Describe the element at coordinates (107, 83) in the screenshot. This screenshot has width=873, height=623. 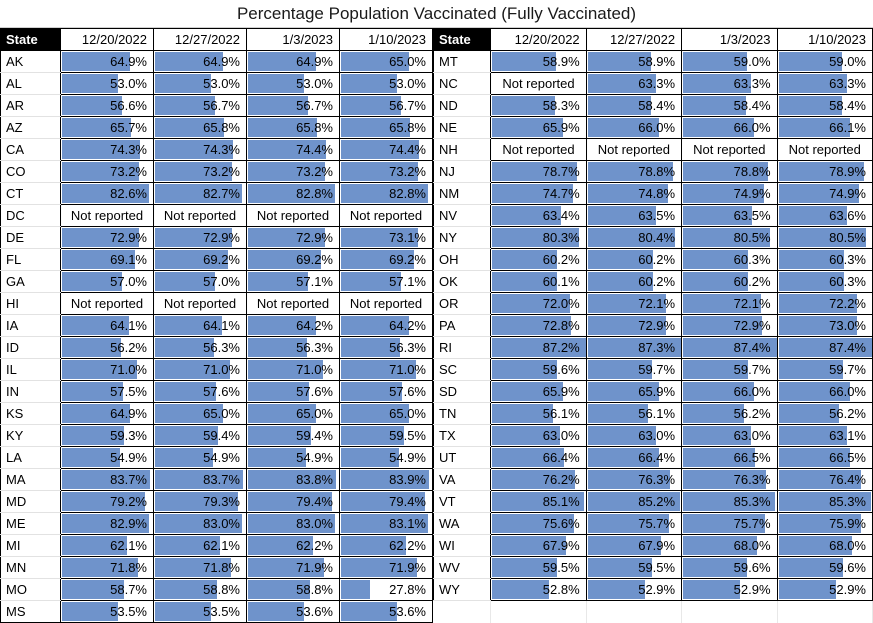
I see `cell-value: 53.0%` at that location.